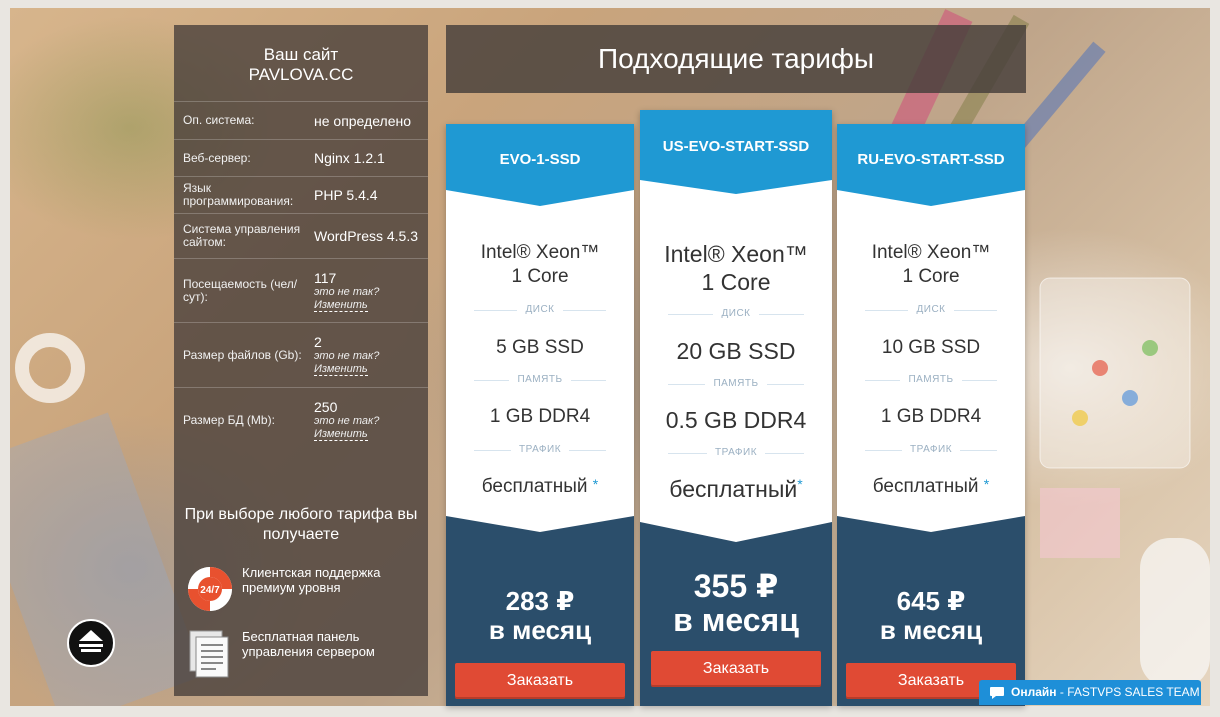  I want to click on fastvps-logo-button, so click(91, 643).